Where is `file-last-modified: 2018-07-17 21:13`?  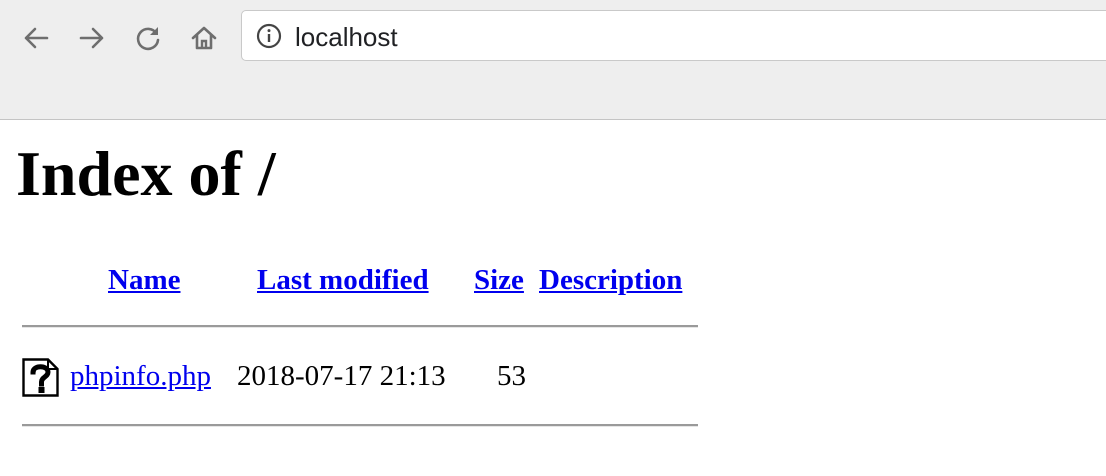 file-last-modified: 2018-07-17 21:13 is located at coordinates (341, 376).